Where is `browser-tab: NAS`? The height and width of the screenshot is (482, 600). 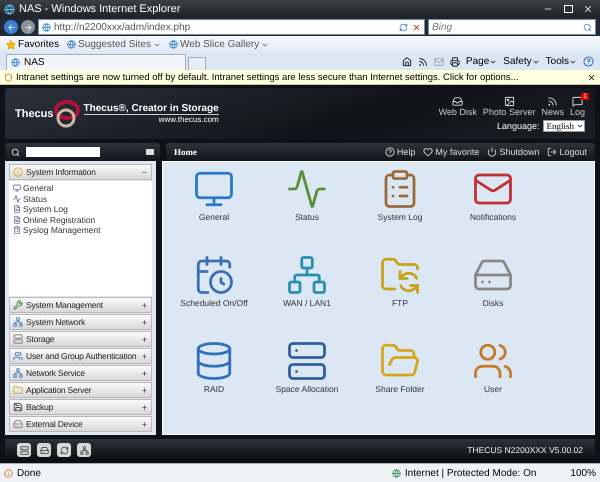
browser-tab: NAS is located at coordinates (96, 62).